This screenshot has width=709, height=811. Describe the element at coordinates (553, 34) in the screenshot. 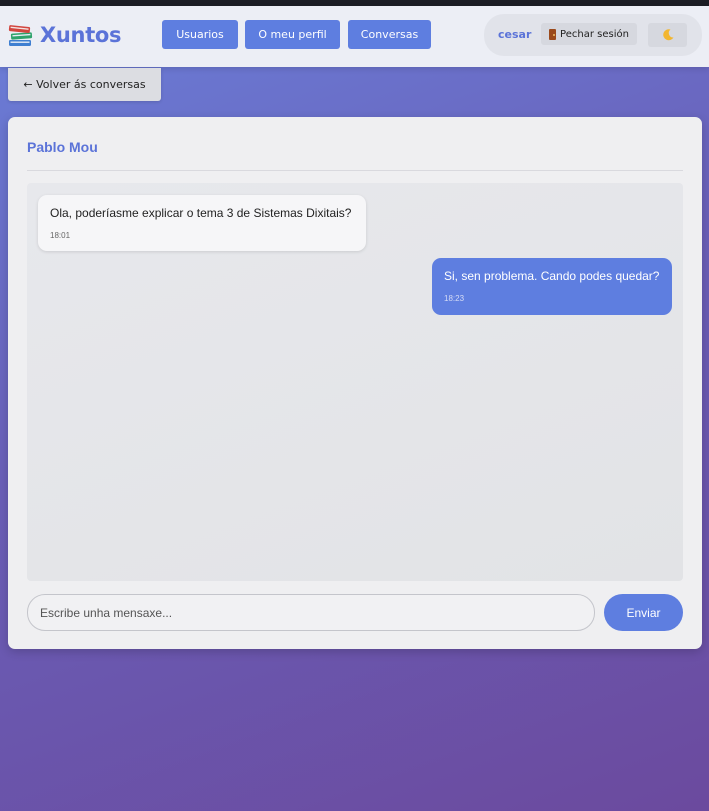

I see `door-icon` at that location.